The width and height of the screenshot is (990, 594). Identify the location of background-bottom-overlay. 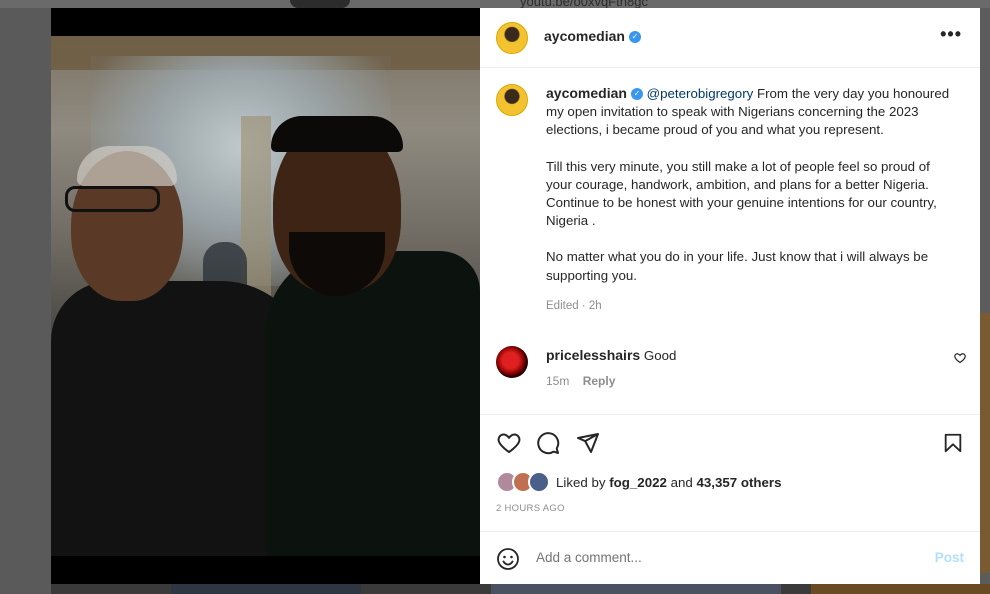
(520, 589).